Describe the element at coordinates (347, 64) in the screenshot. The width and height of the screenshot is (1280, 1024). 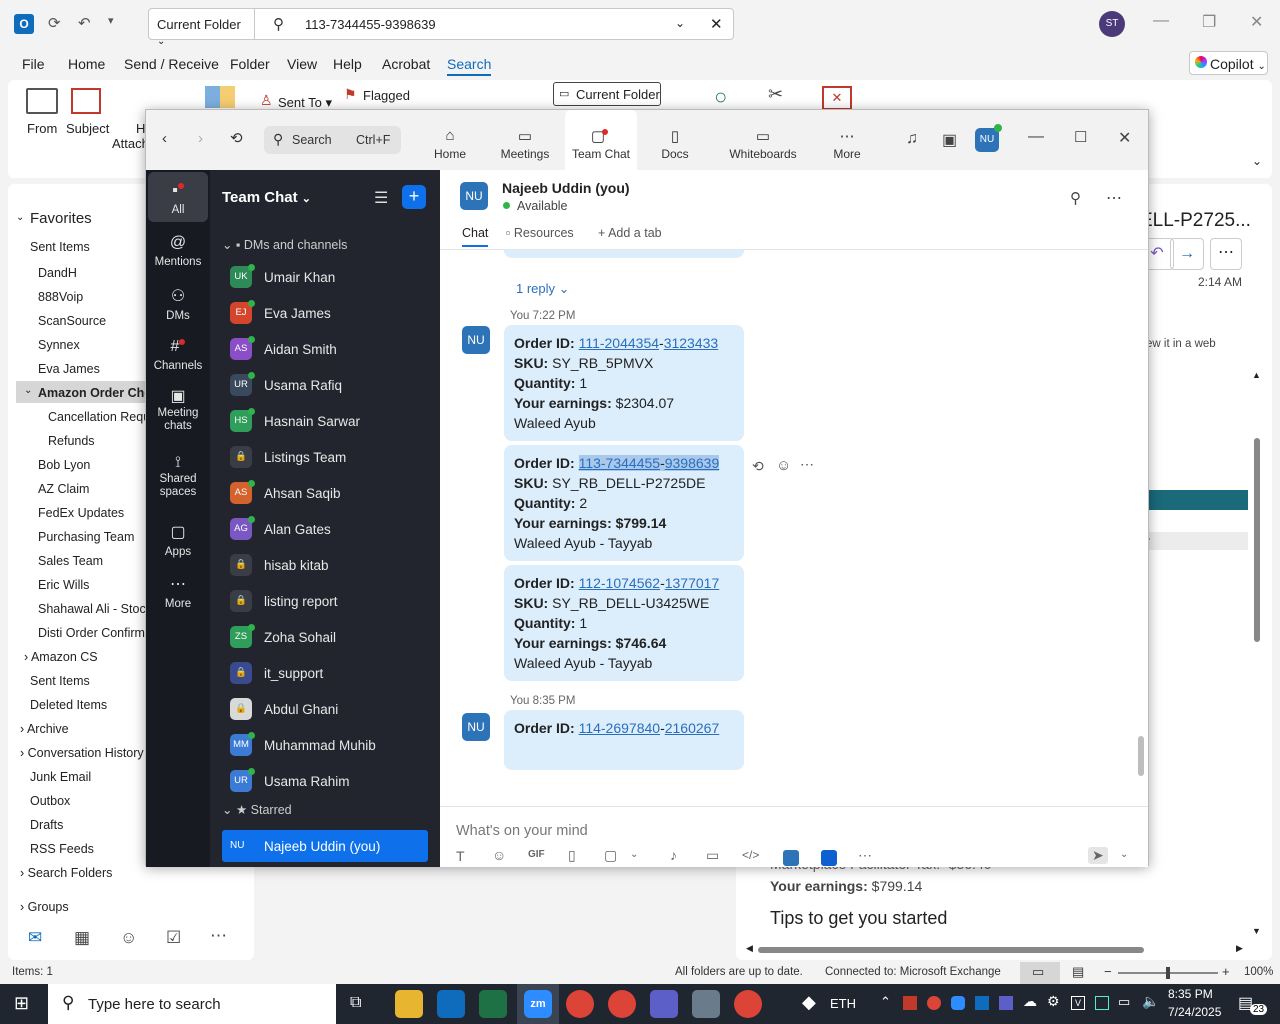
I see `menu-help: Help` at that location.